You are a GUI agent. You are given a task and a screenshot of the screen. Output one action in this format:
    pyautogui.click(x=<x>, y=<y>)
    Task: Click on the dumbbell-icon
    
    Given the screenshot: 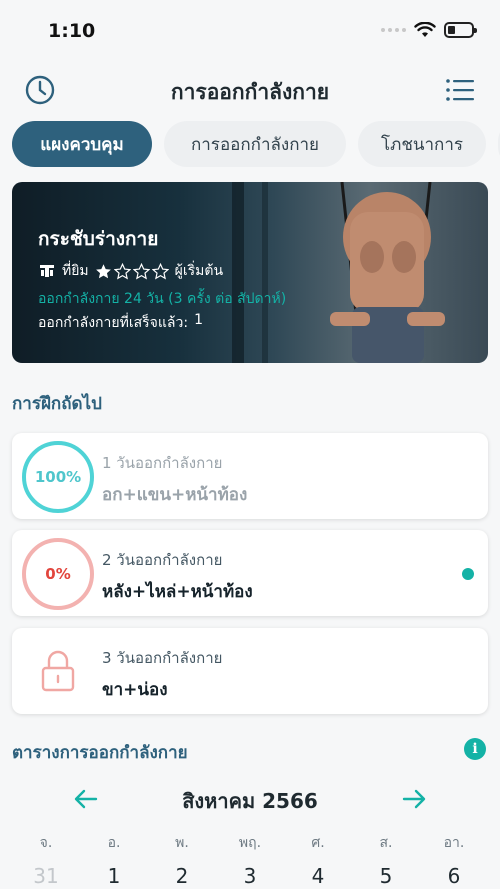 What is the action you would take?
    pyautogui.click(x=47, y=271)
    